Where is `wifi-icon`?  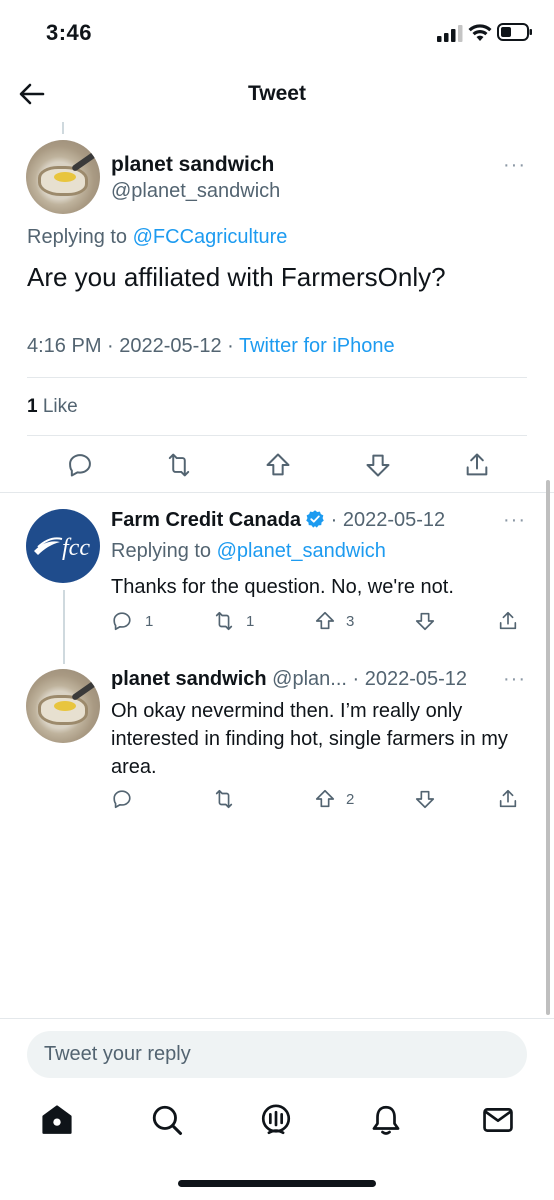 wifi-icon is located at coordinates (480, 32).